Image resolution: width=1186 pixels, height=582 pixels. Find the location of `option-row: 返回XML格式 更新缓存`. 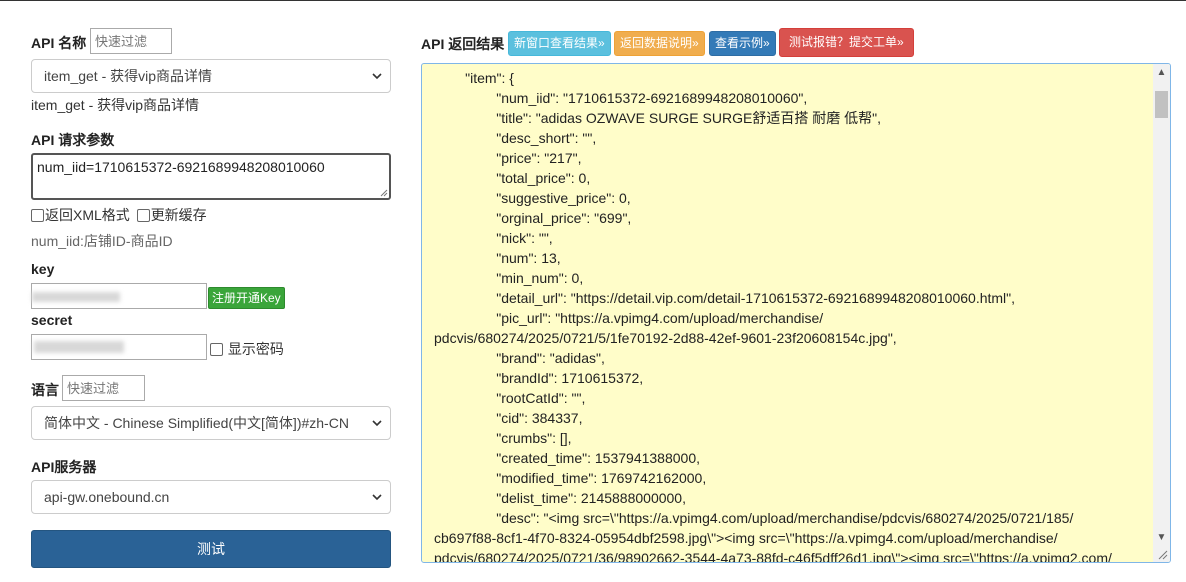

option-row: 返回XML格式 更新缓存 is located at coordinates (119, 215).